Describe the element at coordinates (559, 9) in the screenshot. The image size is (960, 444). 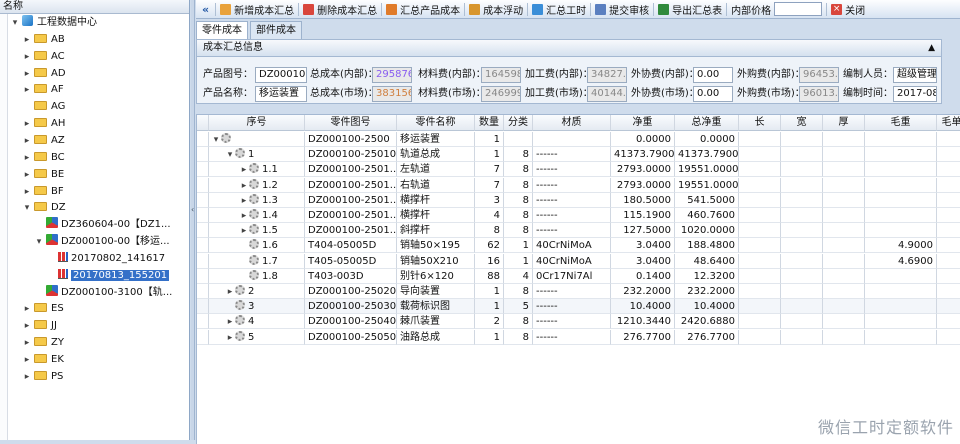
I see `hours-chart-button: 汇总工时` at that location.